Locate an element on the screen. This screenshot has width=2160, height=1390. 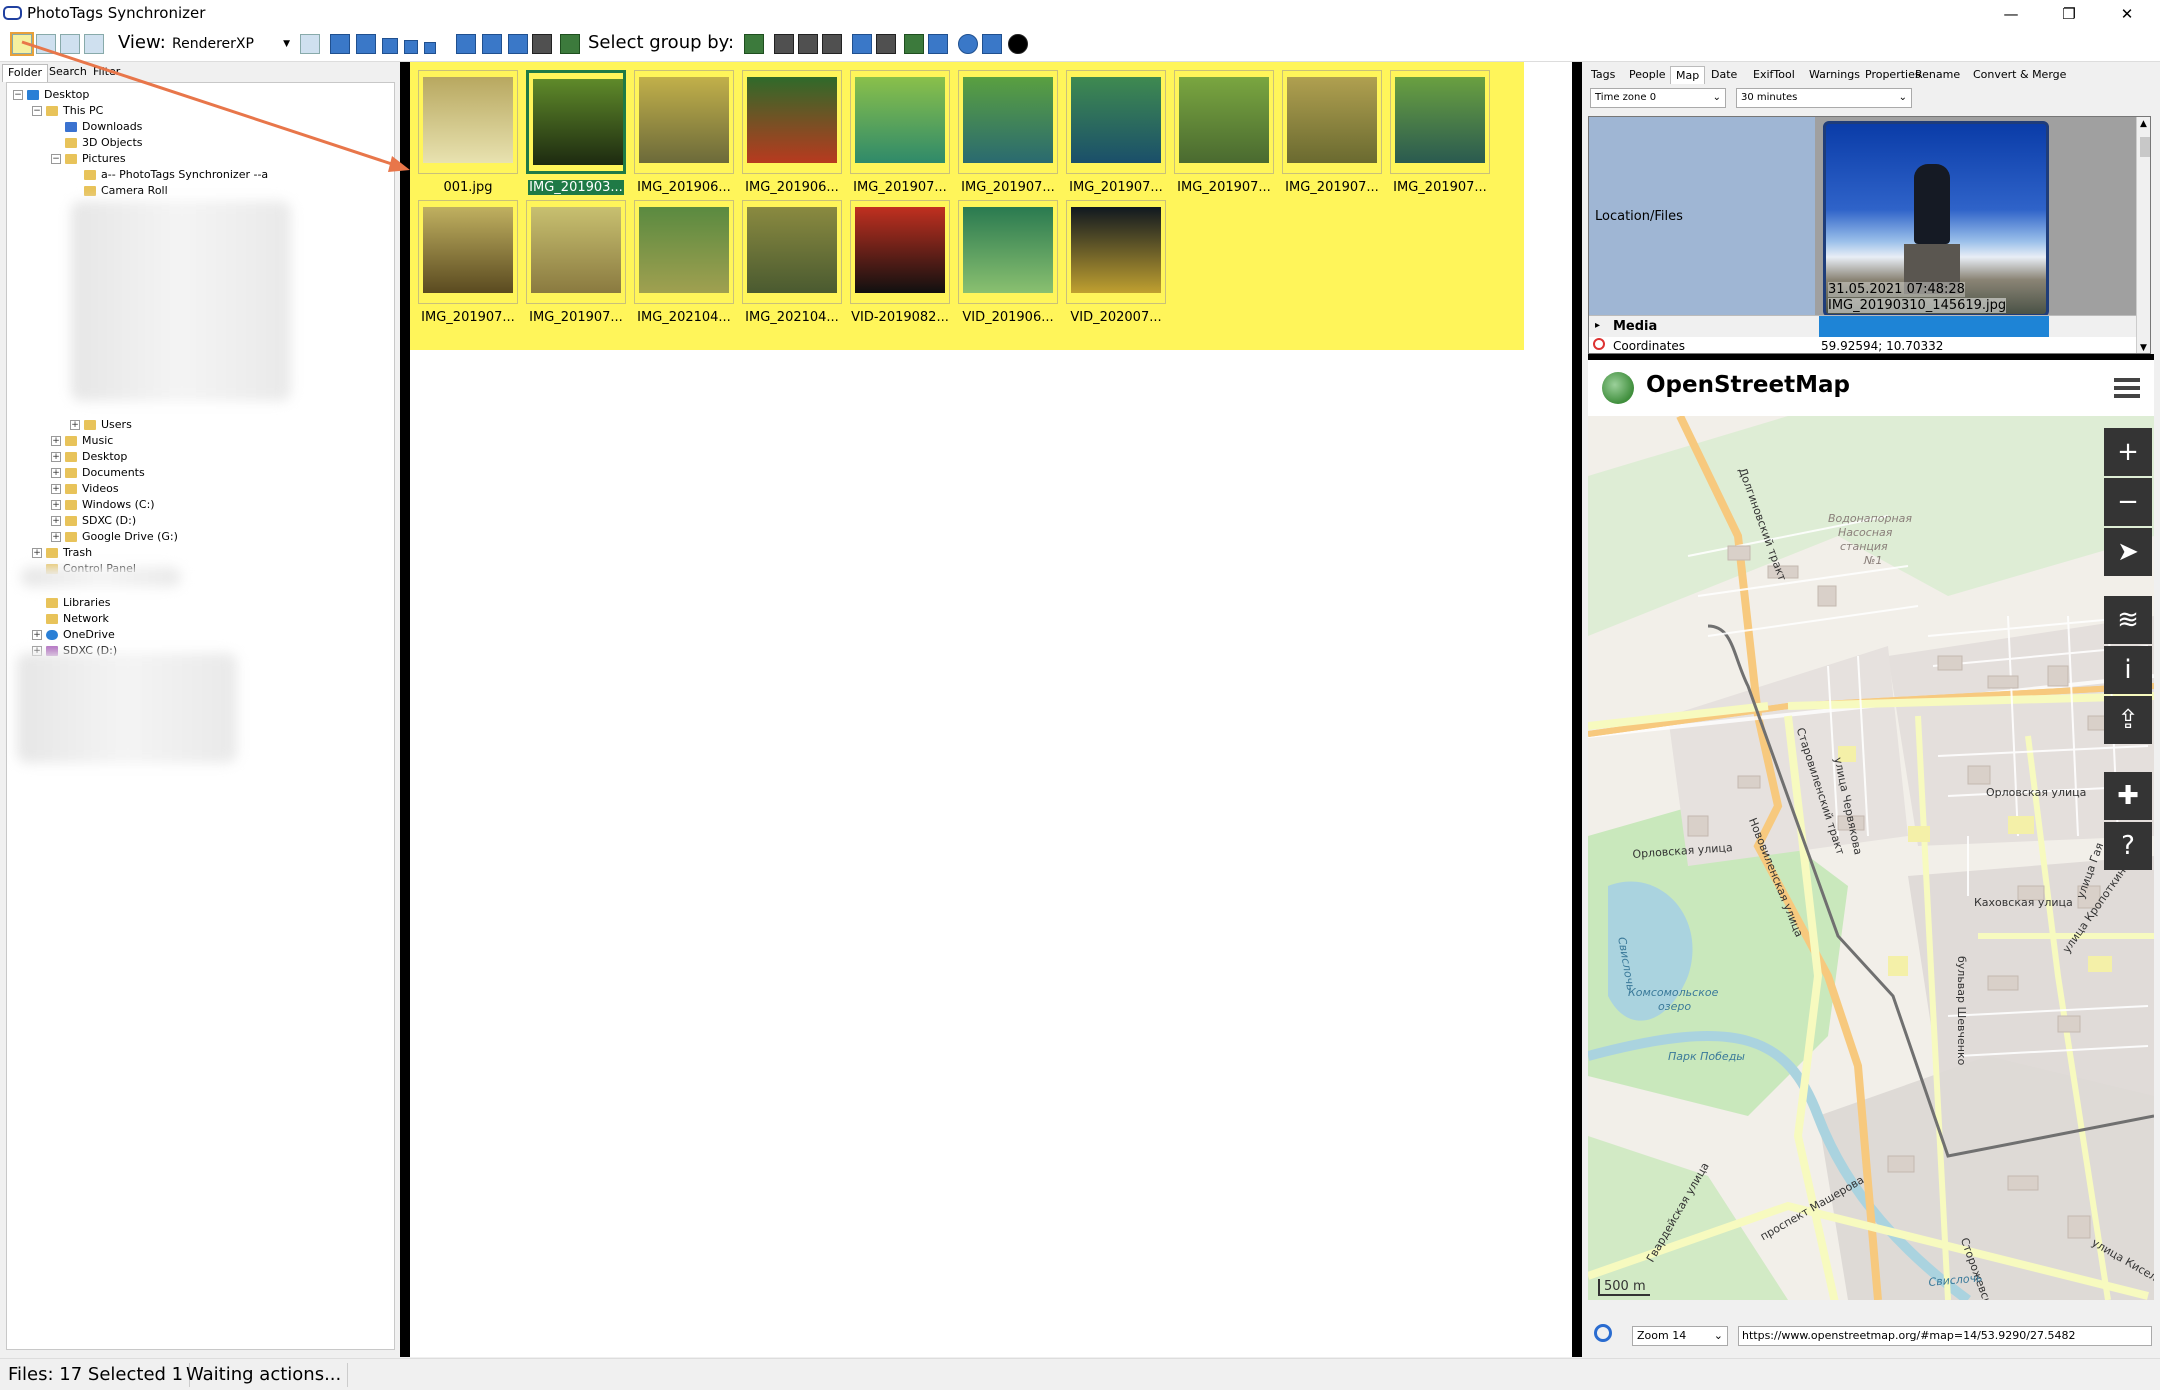
size-tiny-icon is located at coordinates (430, 48).